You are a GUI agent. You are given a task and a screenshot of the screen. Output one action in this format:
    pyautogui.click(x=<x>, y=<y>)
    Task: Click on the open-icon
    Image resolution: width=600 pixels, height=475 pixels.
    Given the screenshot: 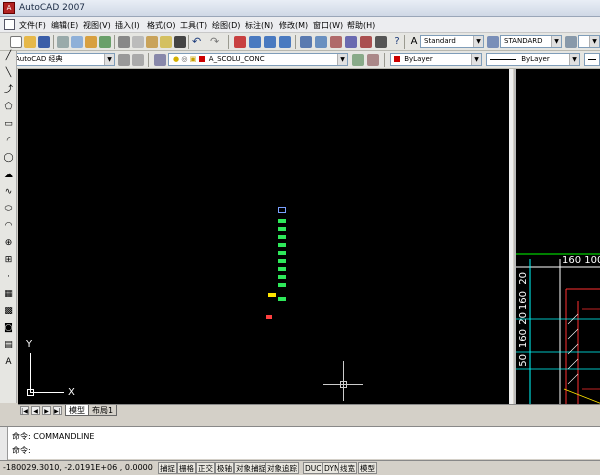 What is the action you would take?
    pyautogui.click(x=30, y=42)
    